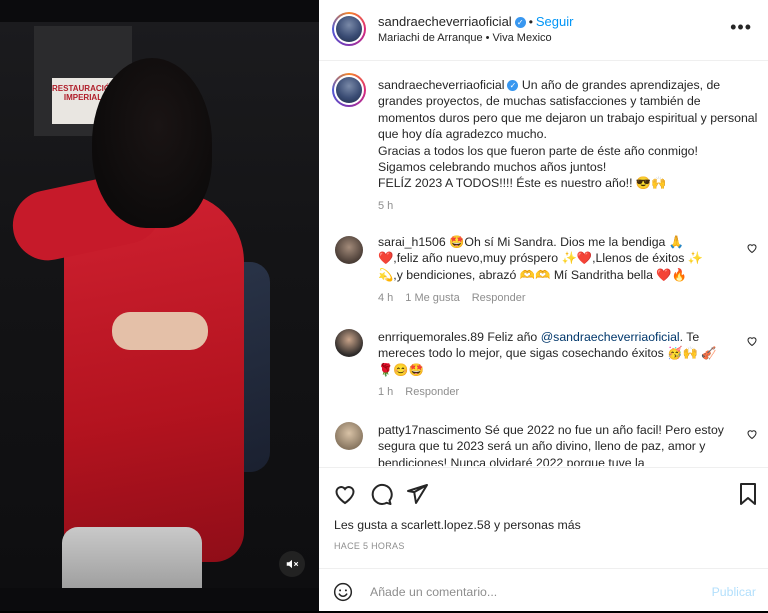 The width and height of the screenshot is (768, 613). What do you see at coordinates (431, 337) in the screenshot?
I see `comment-username: enrriquemorales.89` at bounding box center [431, 337].